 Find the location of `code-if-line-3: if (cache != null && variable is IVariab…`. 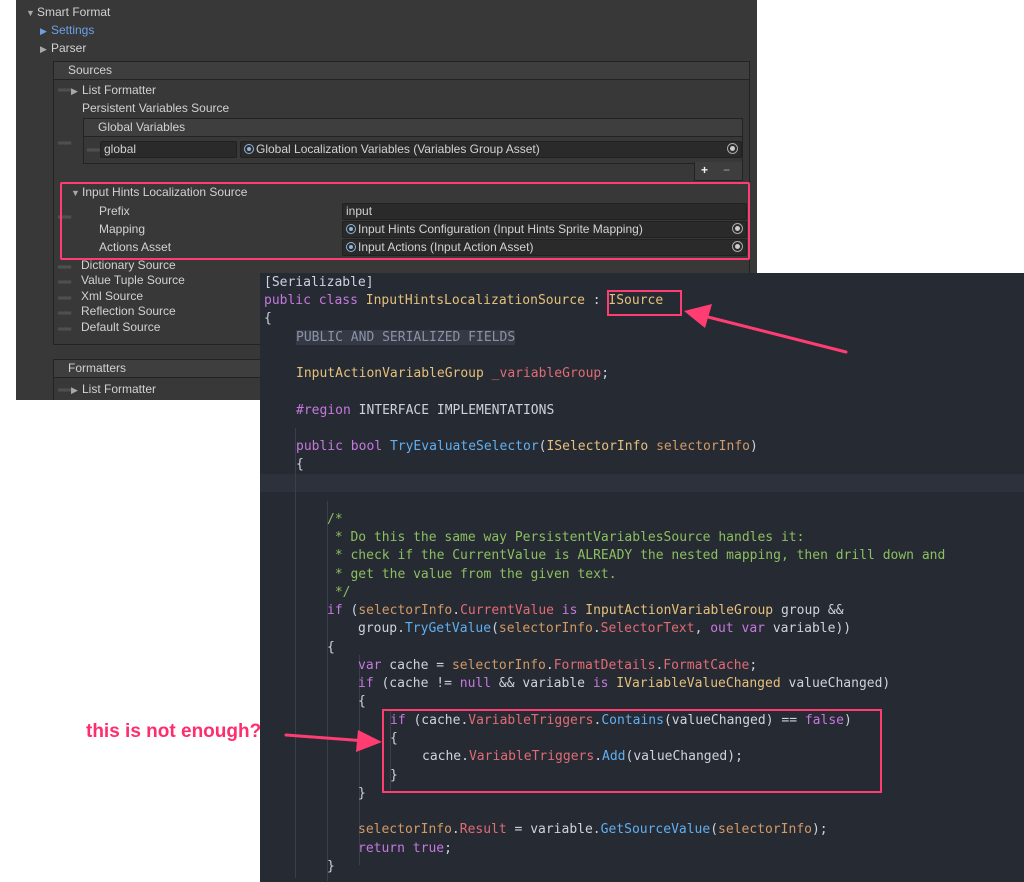

code-if-line-3: if (cache != null && variable is IVariab… is located at coordinates (624, 684).